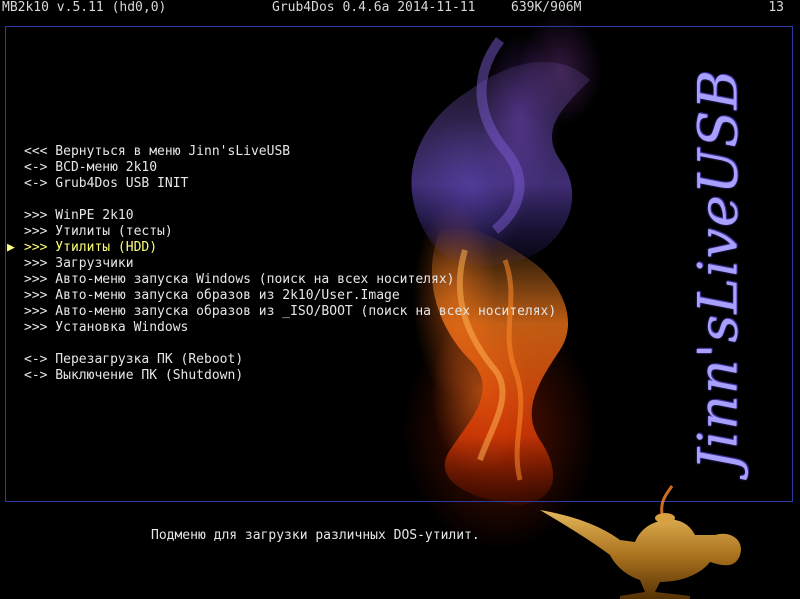  I want to click on menu-item: ▶ >>> Утилиты (HDD), so click(317, 248).